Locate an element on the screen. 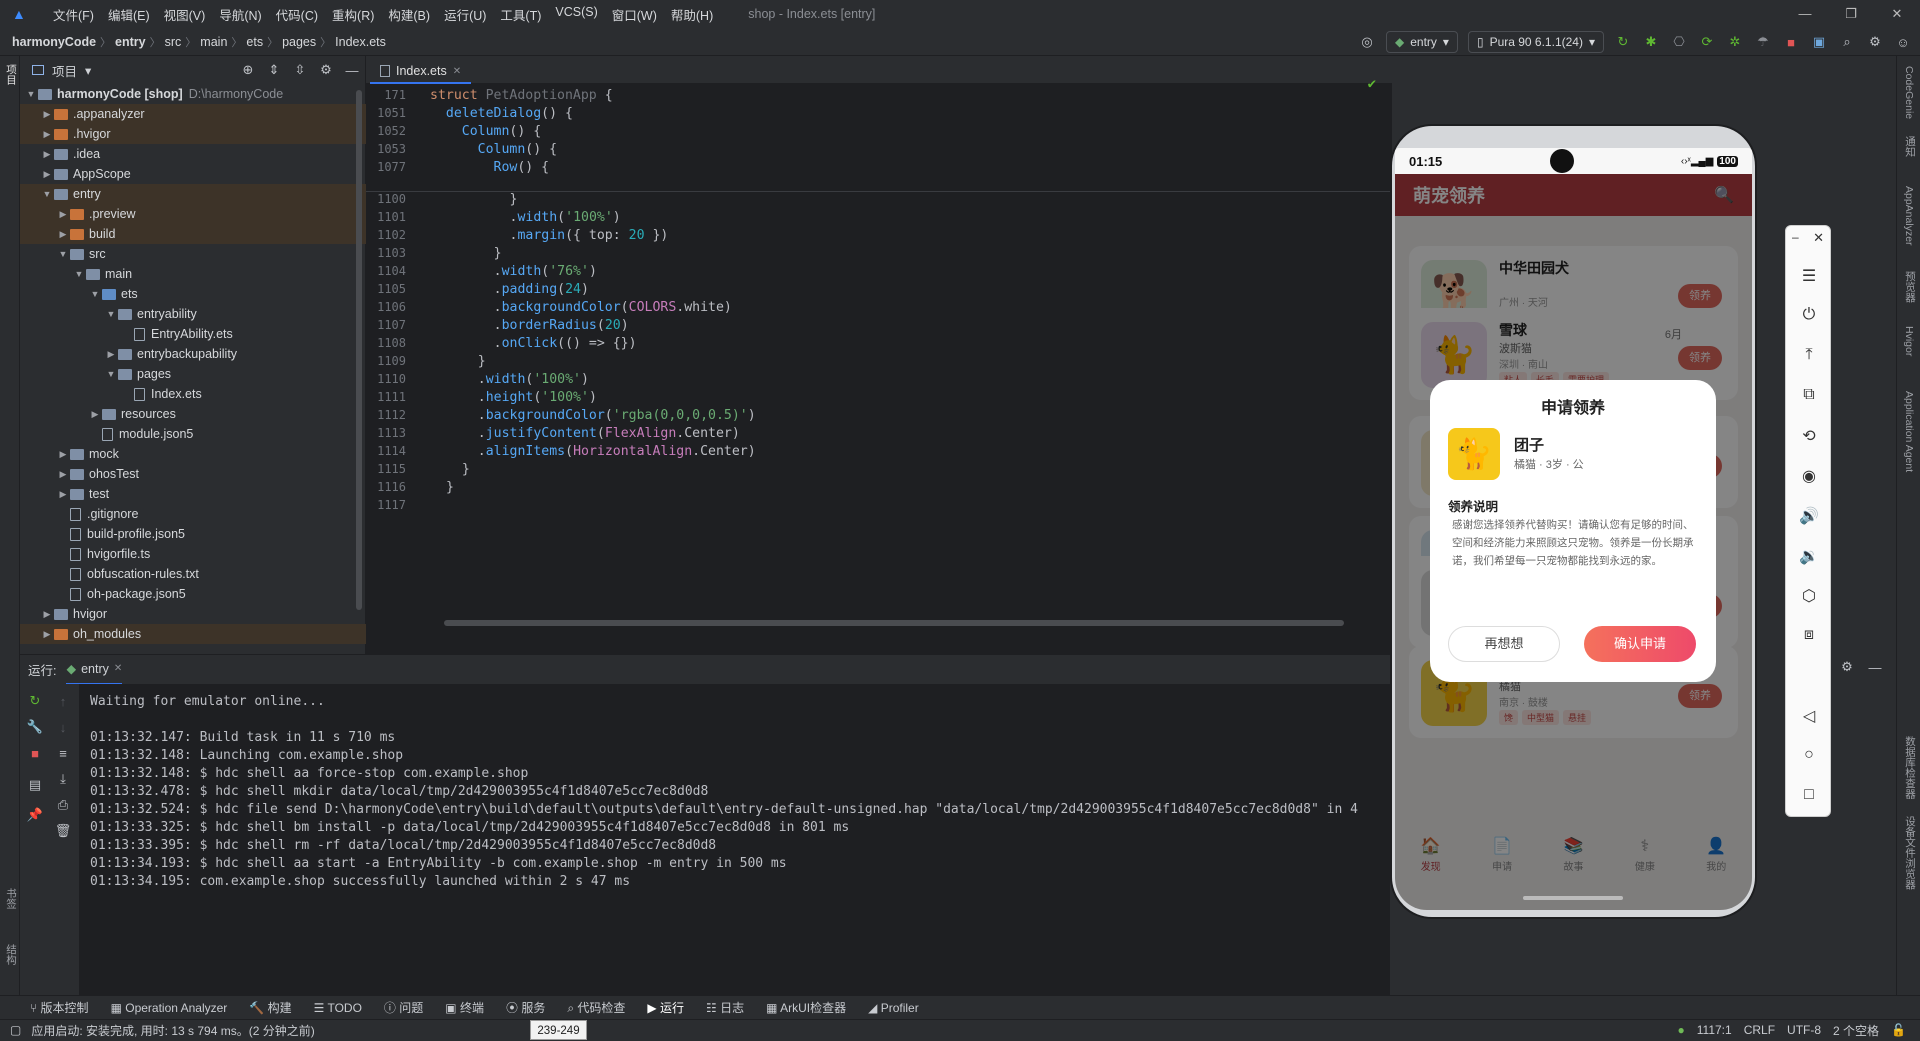  debug-icon: ✱ is located at coordinates (1651, 42).